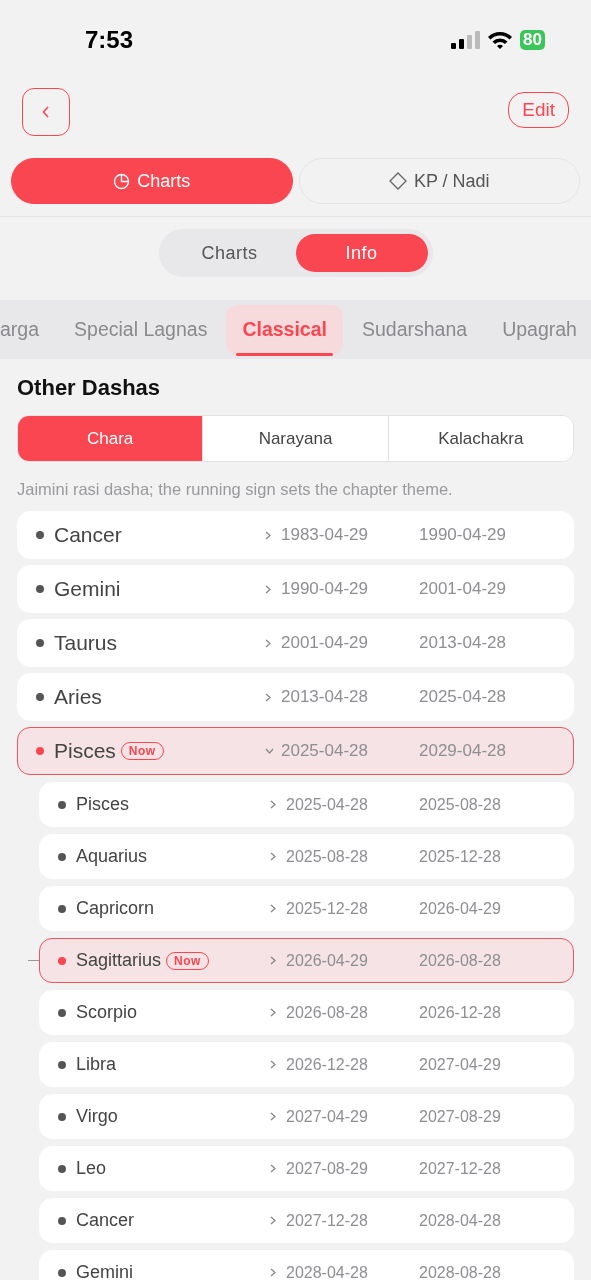  What do you see at coordinates (112, 856) in the screenshot?
I see `sign-name: Aquarius` at bounding box center [112, 856].